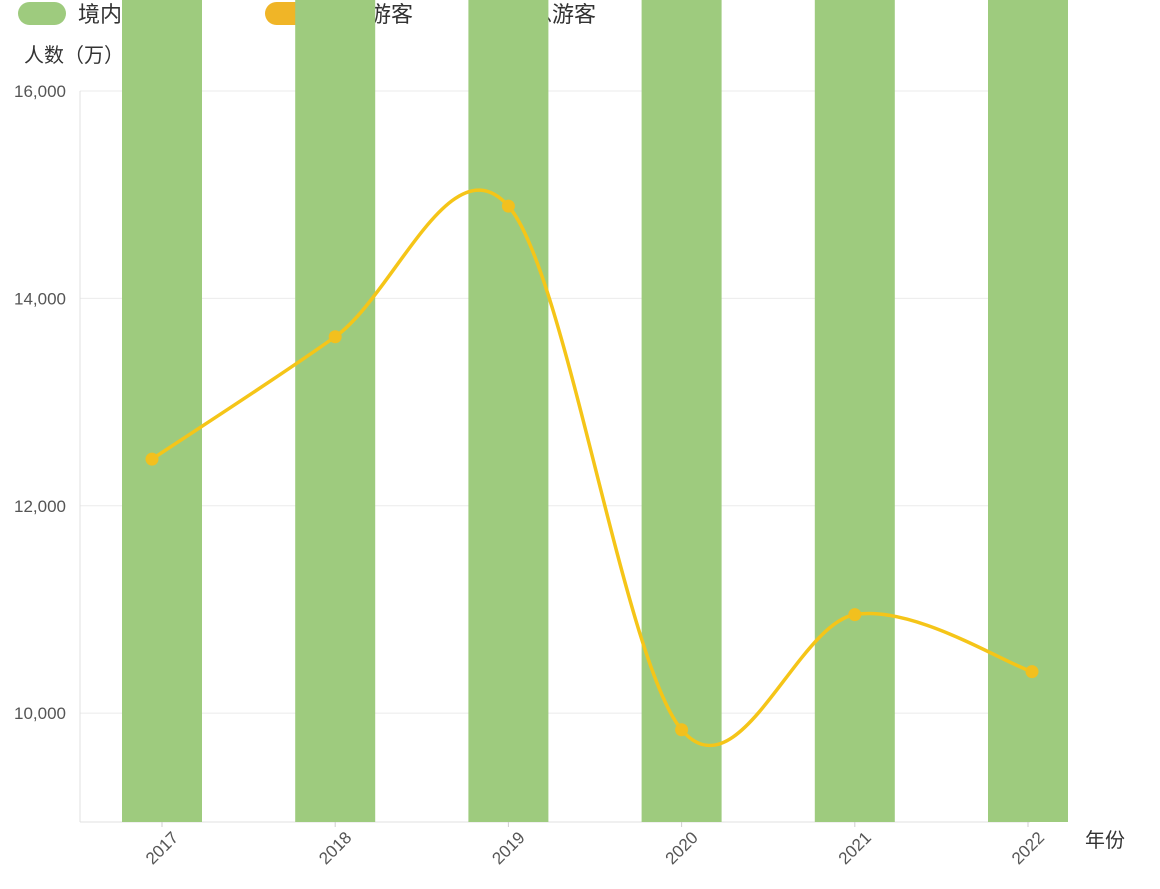  I want to click on x-tick-label: 2021, so click(855, 848).